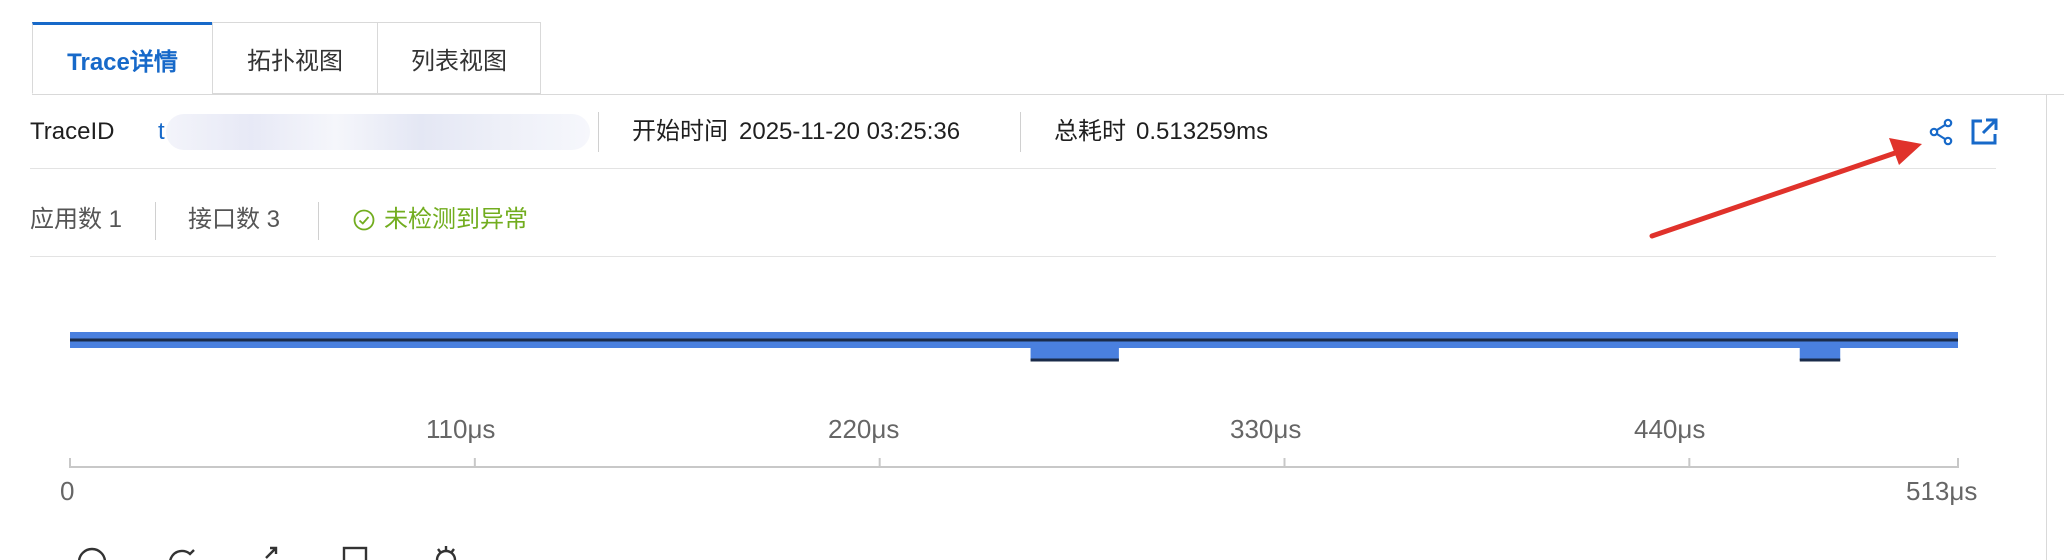 The height and width of the screenshot is (560, 2064). I want to click on duration-value: 0.513259ms, so click(1202, 131).